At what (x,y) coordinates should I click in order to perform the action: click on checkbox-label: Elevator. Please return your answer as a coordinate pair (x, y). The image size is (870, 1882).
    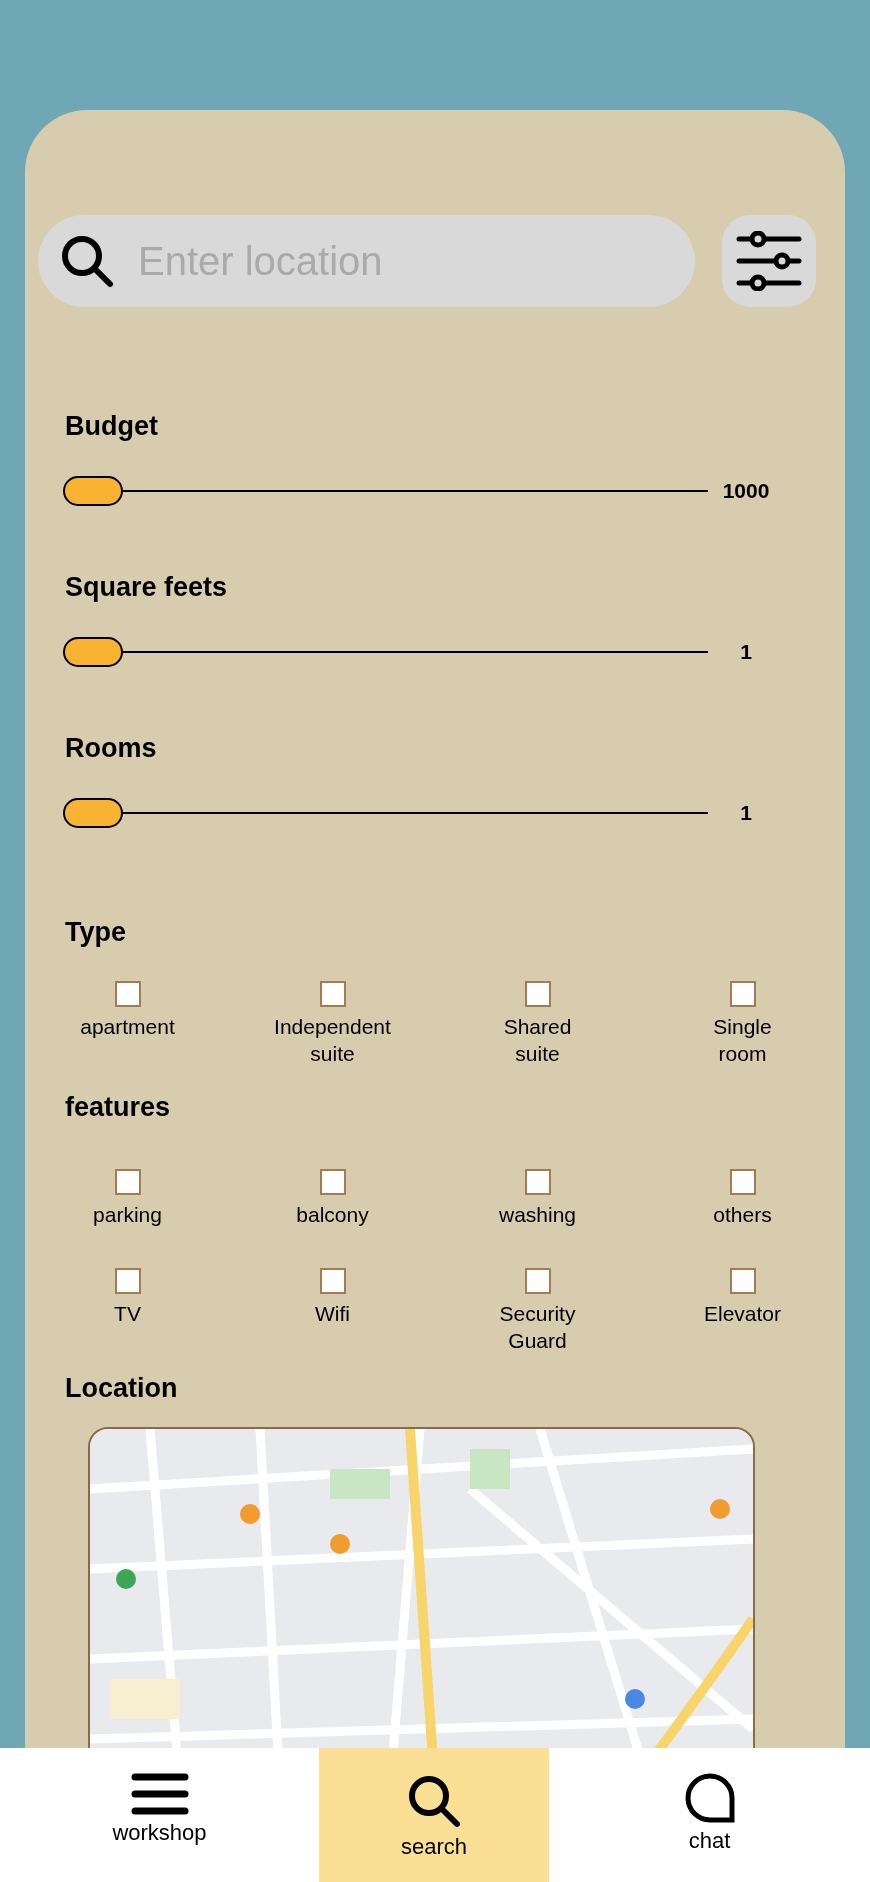
    Looking at the image, I should click on (742, 1314).